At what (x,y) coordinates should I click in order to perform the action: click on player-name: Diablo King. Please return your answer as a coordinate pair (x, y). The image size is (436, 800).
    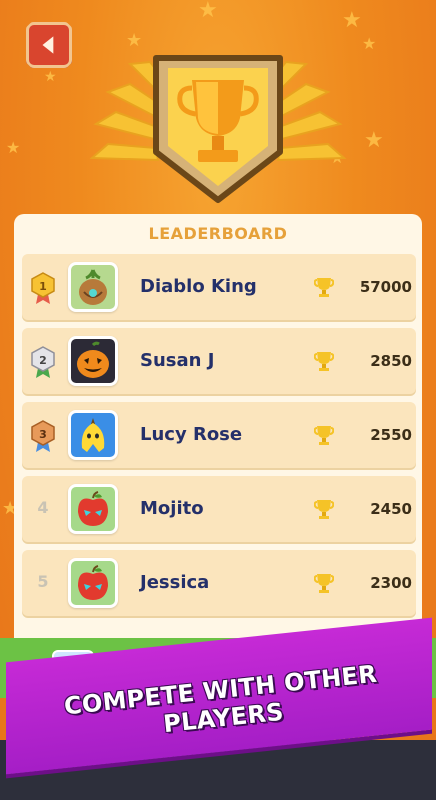
    Looking at the image, I should click on (198, 286).